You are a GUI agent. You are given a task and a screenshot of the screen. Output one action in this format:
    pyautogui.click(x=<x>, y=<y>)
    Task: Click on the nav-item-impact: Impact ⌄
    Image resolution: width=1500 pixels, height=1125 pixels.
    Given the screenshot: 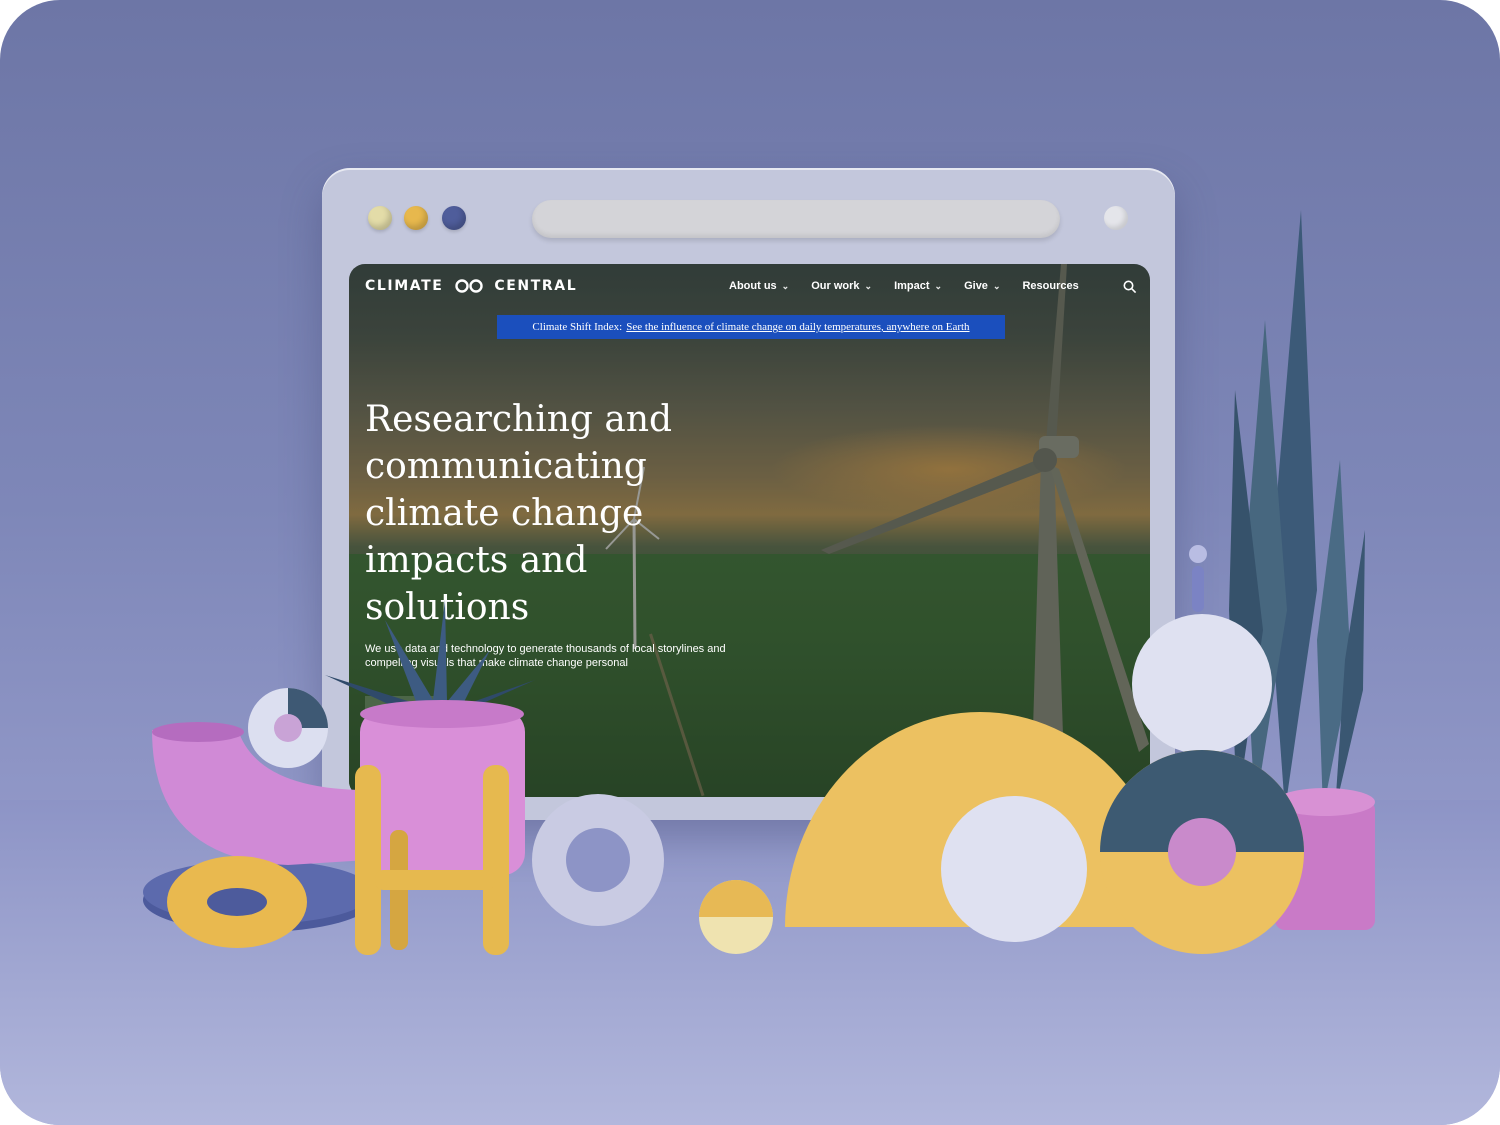 What is the action you would take?
    pyautogui.click(x=918, y=286)
    